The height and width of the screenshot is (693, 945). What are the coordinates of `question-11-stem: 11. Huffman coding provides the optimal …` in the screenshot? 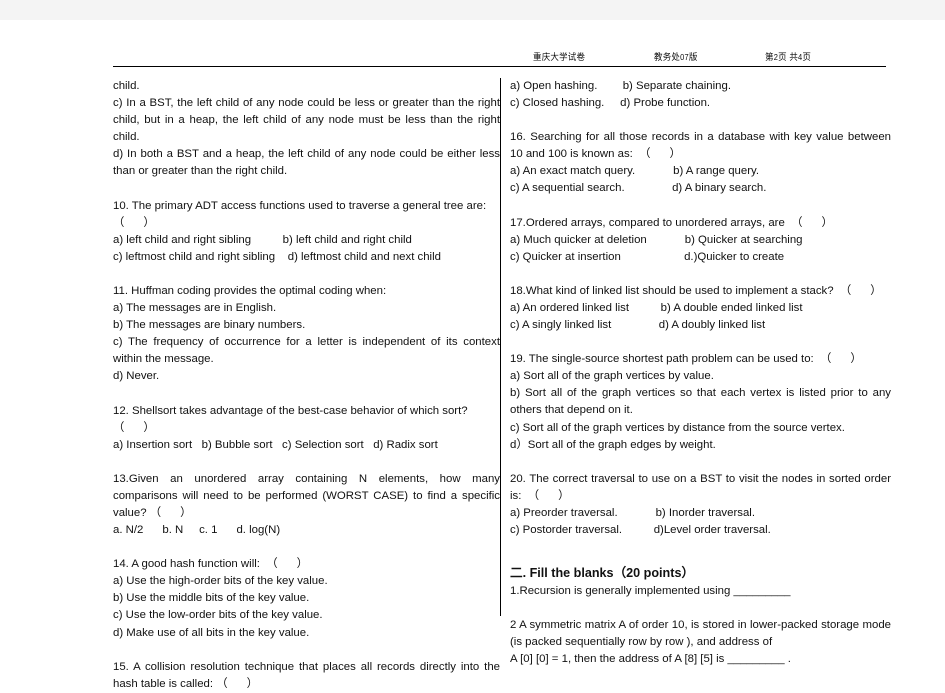 It's located at (250, 290).